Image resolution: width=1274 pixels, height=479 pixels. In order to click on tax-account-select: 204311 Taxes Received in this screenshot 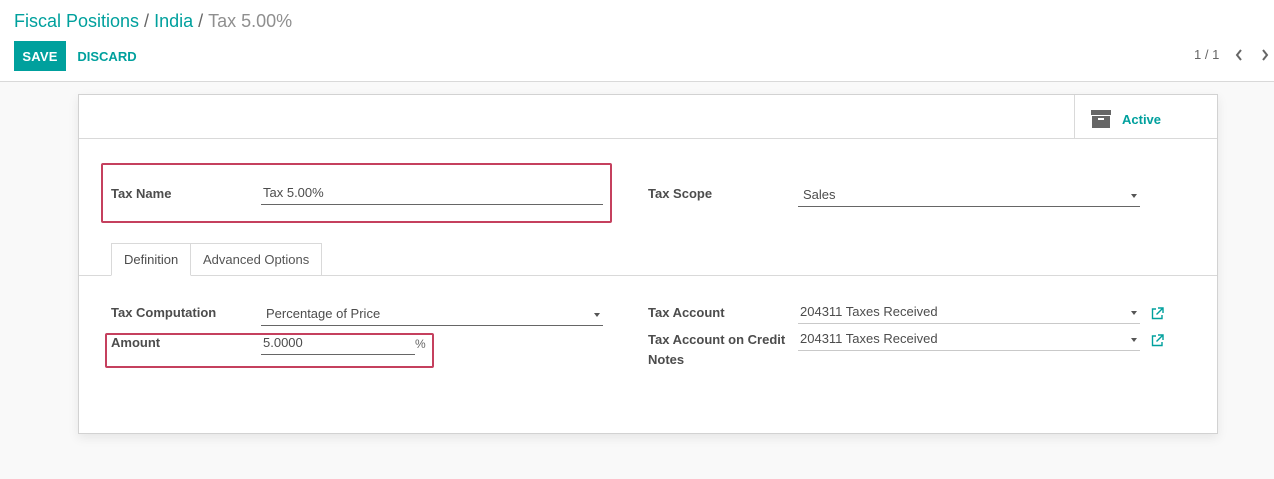, I will do `click(969, 313)`.